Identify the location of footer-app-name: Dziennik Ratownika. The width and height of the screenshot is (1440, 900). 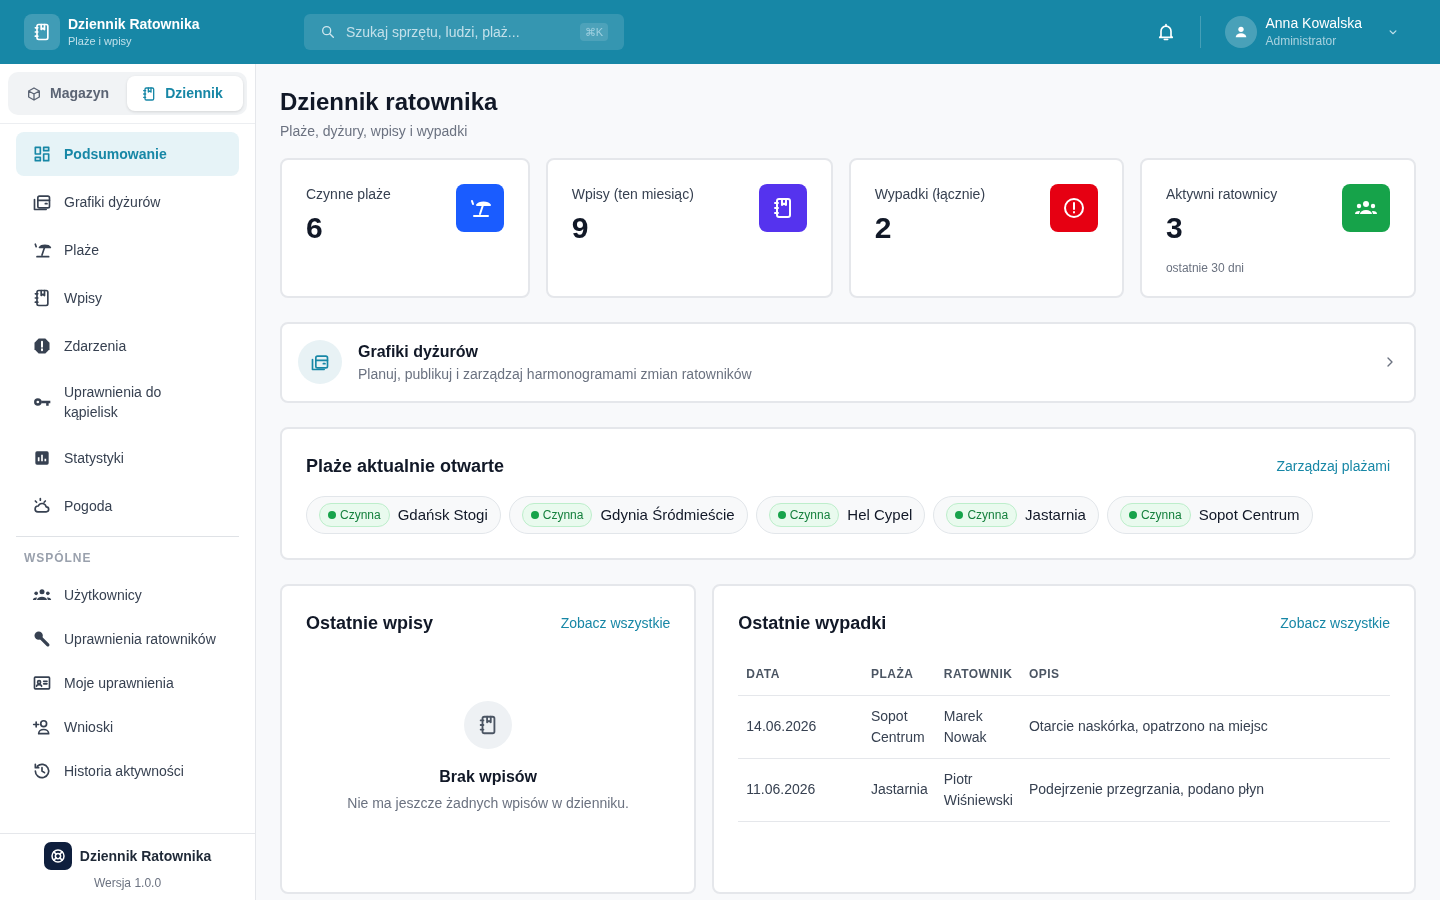
(145, 856).